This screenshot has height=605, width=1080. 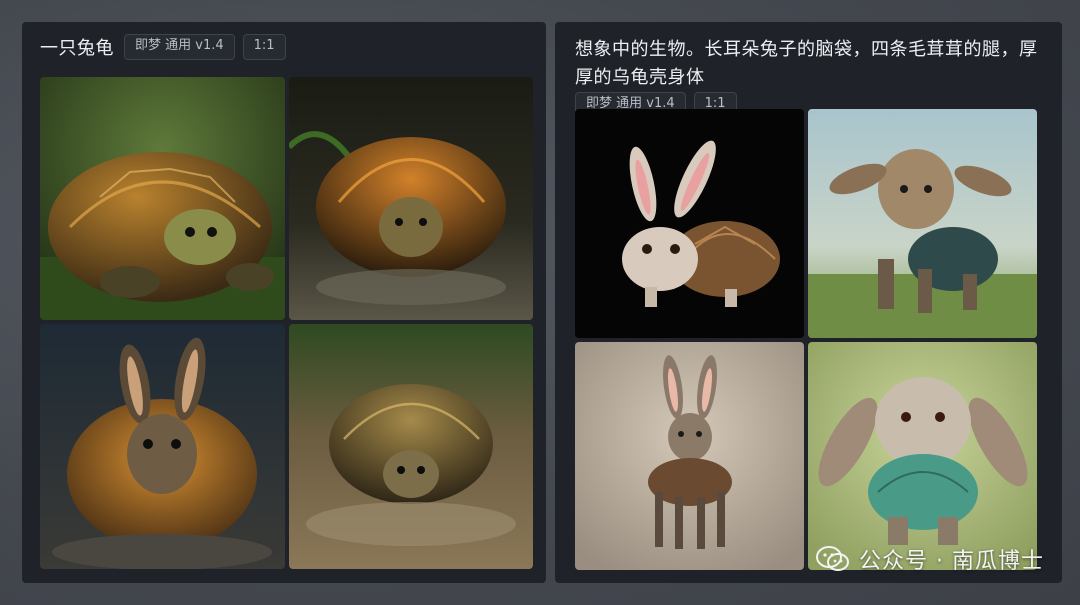 I want to click on wechat-icon, so click(x=833, y=559).